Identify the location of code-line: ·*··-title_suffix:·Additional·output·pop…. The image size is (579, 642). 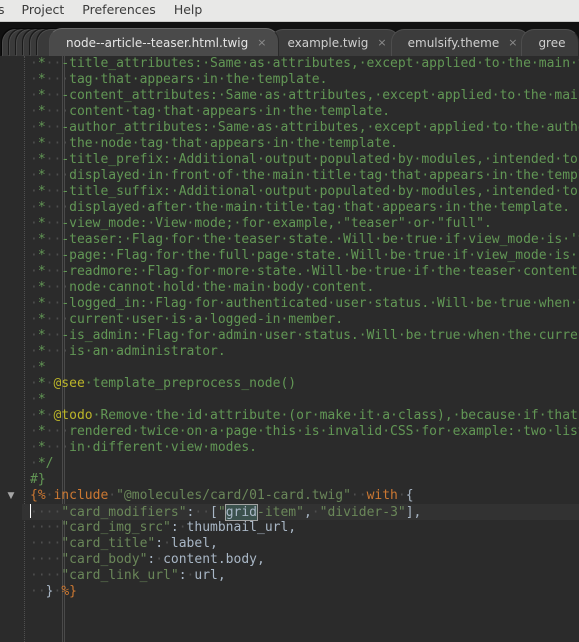
(300, 192).